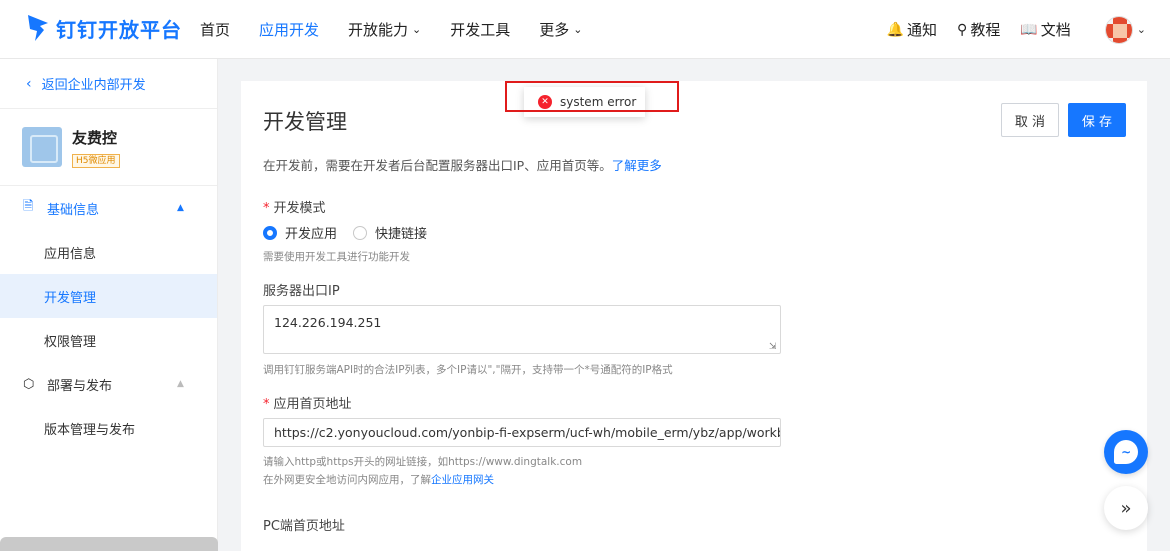 The width and height of the screenshot is (1170, 551). I want to click on sidebar-item-version-release: 版本管理与发布, so click(108, 428).